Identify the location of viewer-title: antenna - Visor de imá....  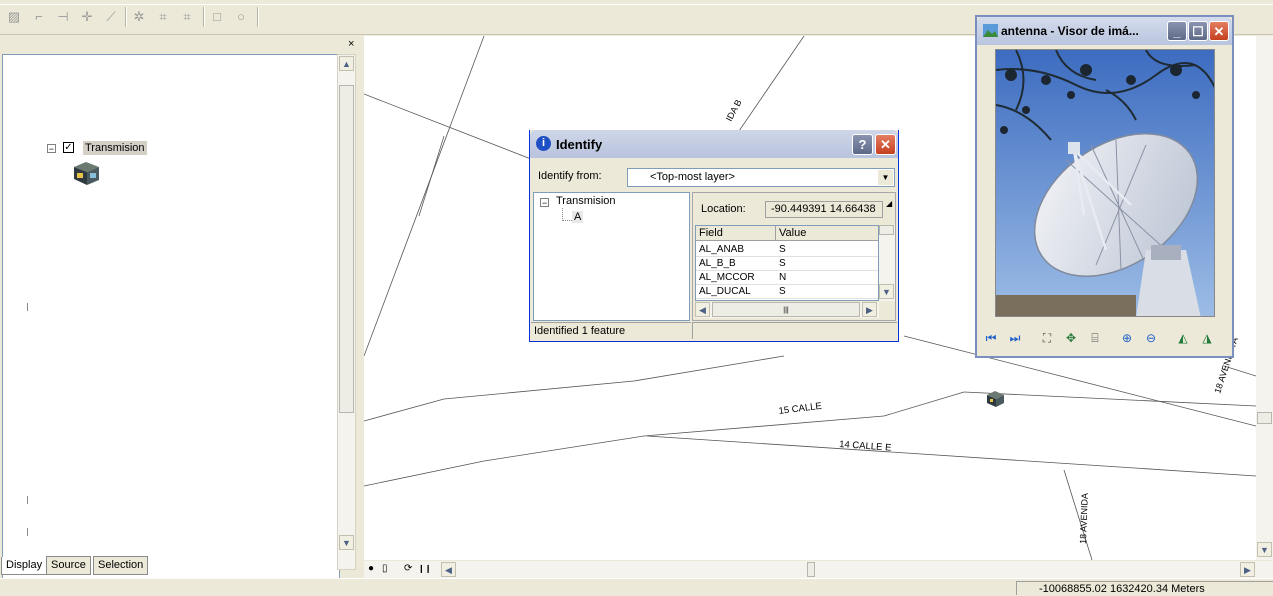
(1070, 31).